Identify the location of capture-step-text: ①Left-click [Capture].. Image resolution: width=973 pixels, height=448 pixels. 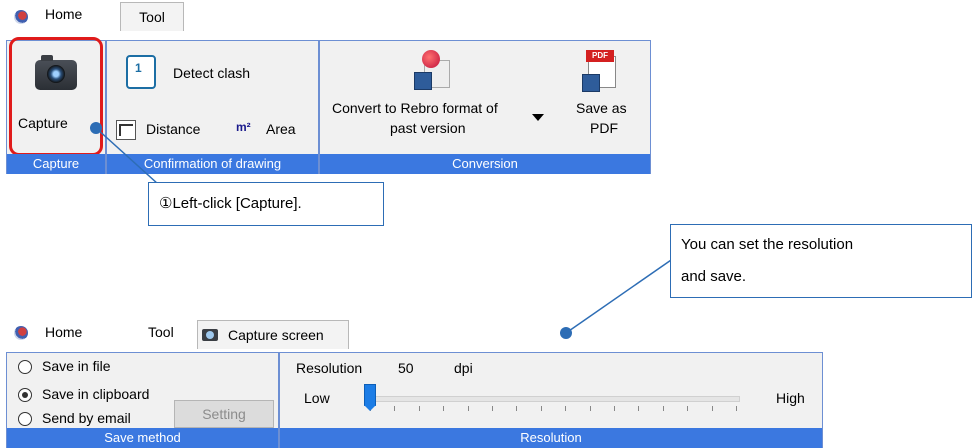
(230, 203).